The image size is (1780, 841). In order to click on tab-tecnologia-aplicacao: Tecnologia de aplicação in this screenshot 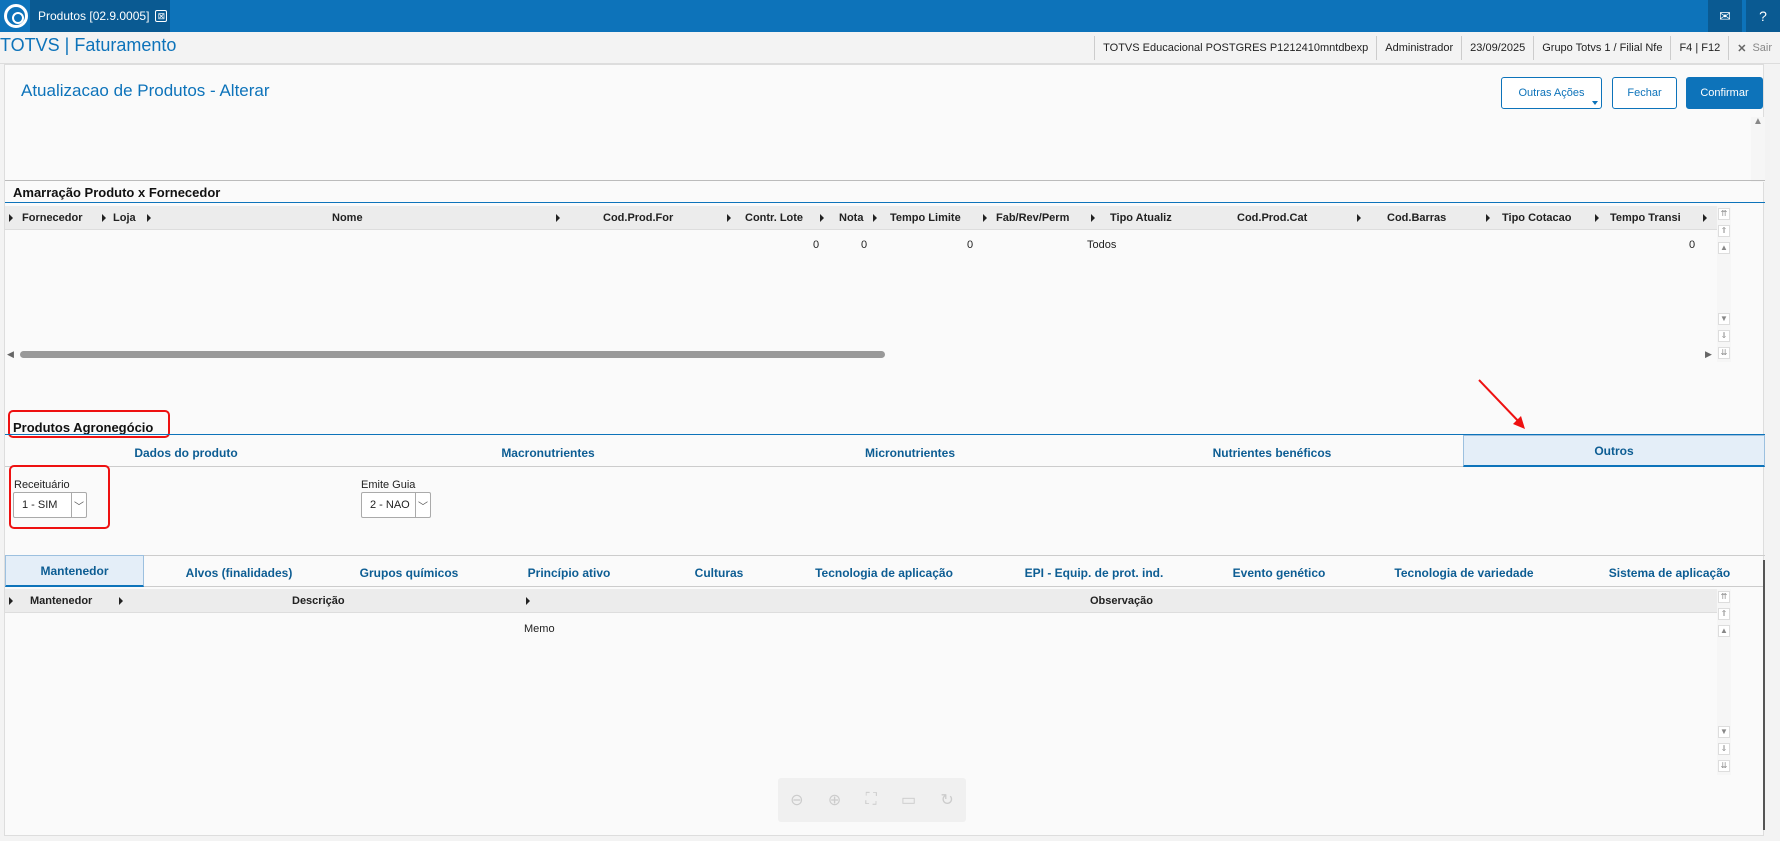, I will do `click(884, 573)`.